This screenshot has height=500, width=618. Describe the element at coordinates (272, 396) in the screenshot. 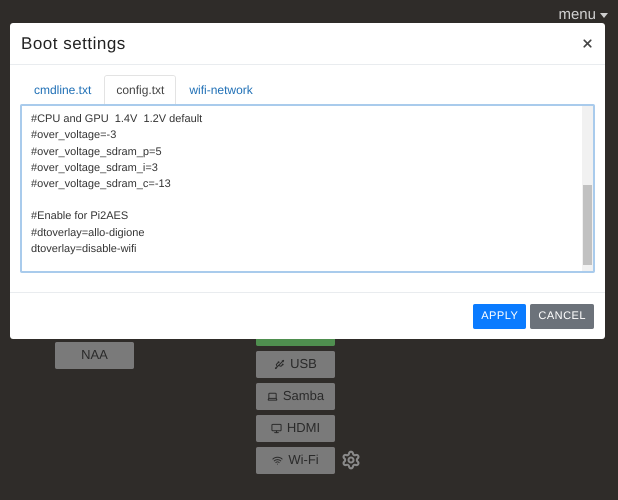

I see `laptop-icon` at that location.